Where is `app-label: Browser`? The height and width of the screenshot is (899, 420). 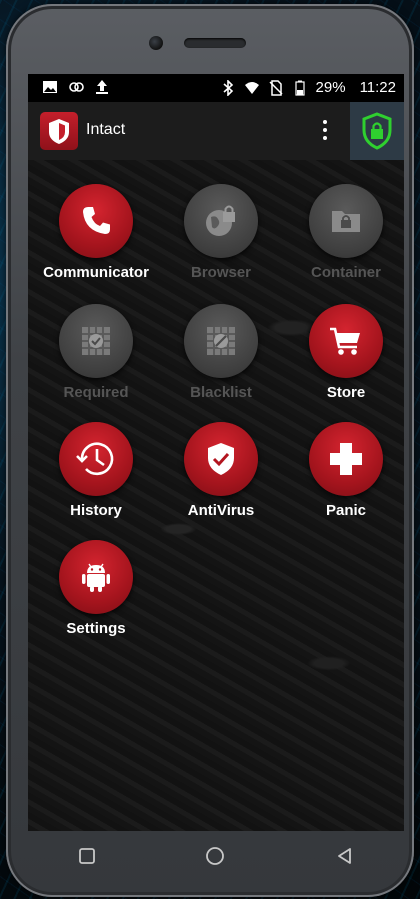 app-label: Browser is located at coordinates (221, 272).